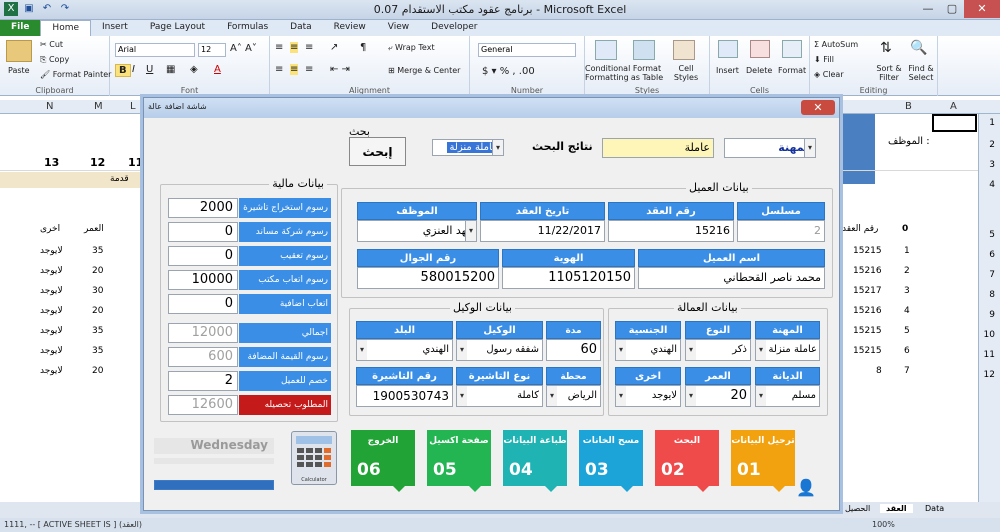  Describe the element at coordinates (992, 315) in the screenshot. I see `row-9: 9` at that location.